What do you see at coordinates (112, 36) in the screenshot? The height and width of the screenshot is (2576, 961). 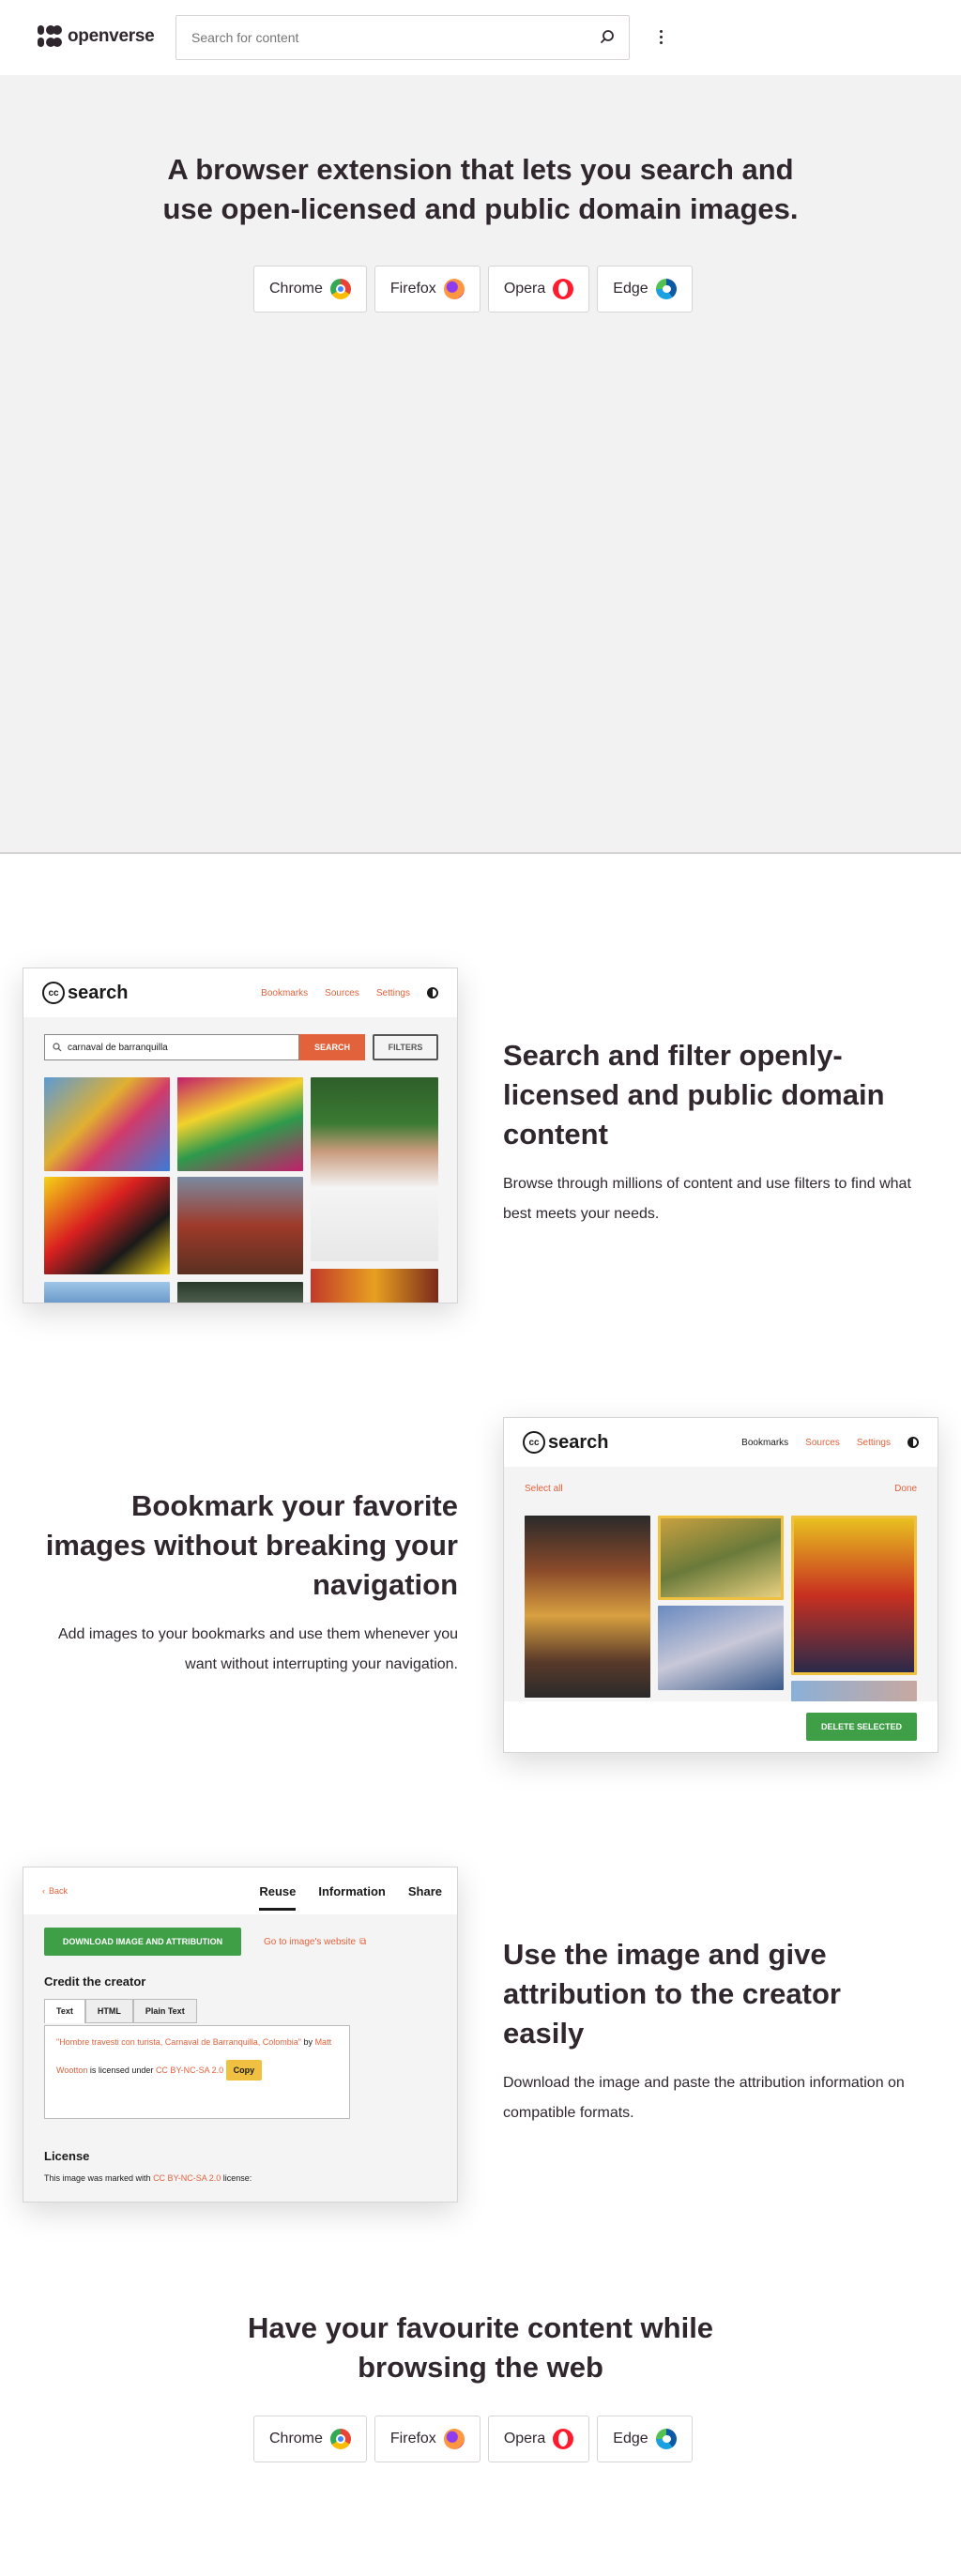 I see `logo-text: openverse` at bounding box center [112, 36].